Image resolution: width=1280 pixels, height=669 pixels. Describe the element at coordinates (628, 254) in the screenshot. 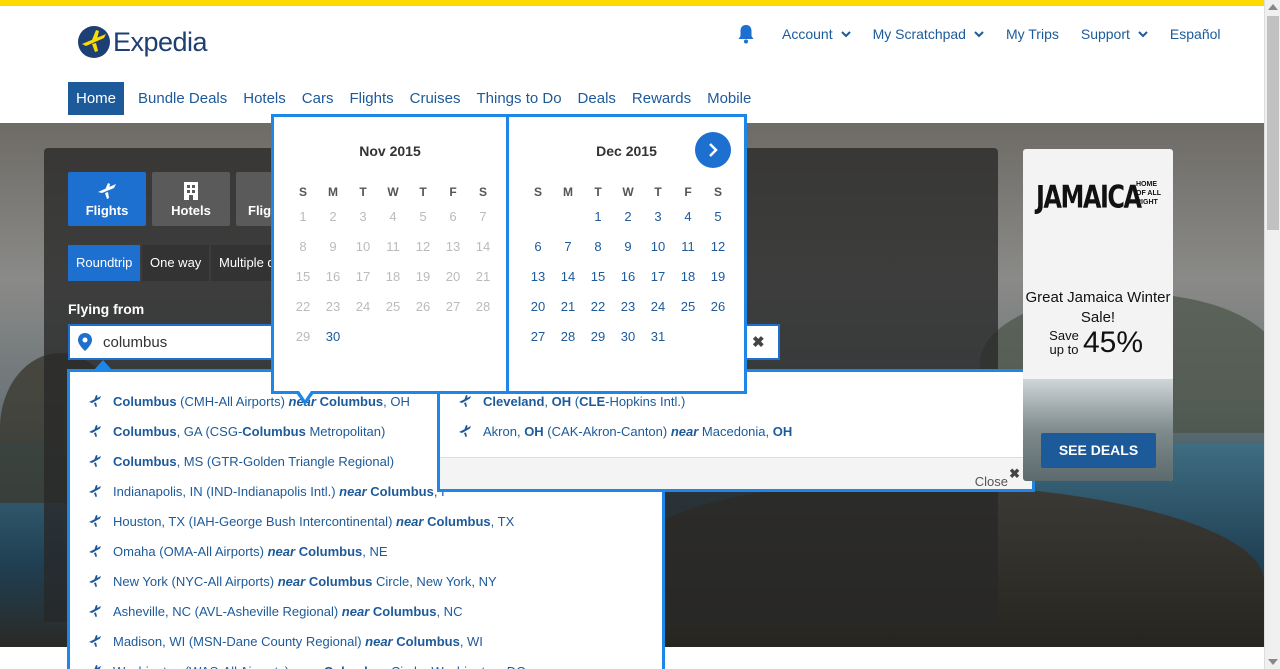

I see `calendar-day: 9` at that location.